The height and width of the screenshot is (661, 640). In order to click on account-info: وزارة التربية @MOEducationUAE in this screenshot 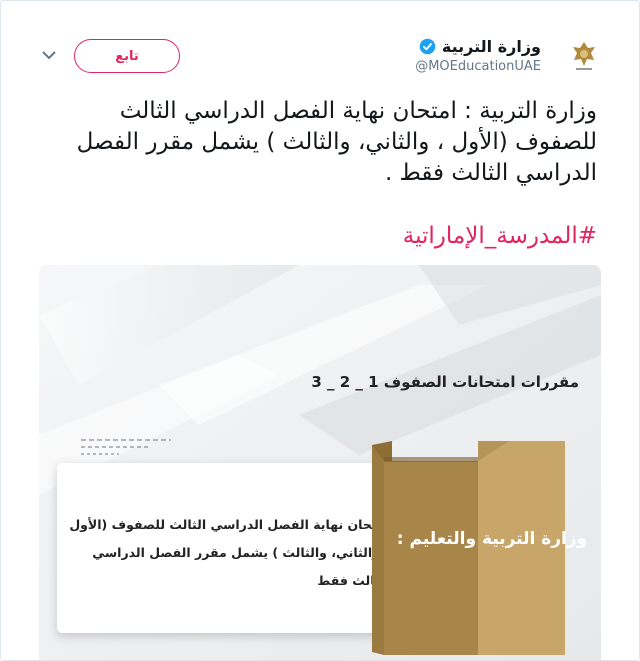, I will do `click(478, 55)`.